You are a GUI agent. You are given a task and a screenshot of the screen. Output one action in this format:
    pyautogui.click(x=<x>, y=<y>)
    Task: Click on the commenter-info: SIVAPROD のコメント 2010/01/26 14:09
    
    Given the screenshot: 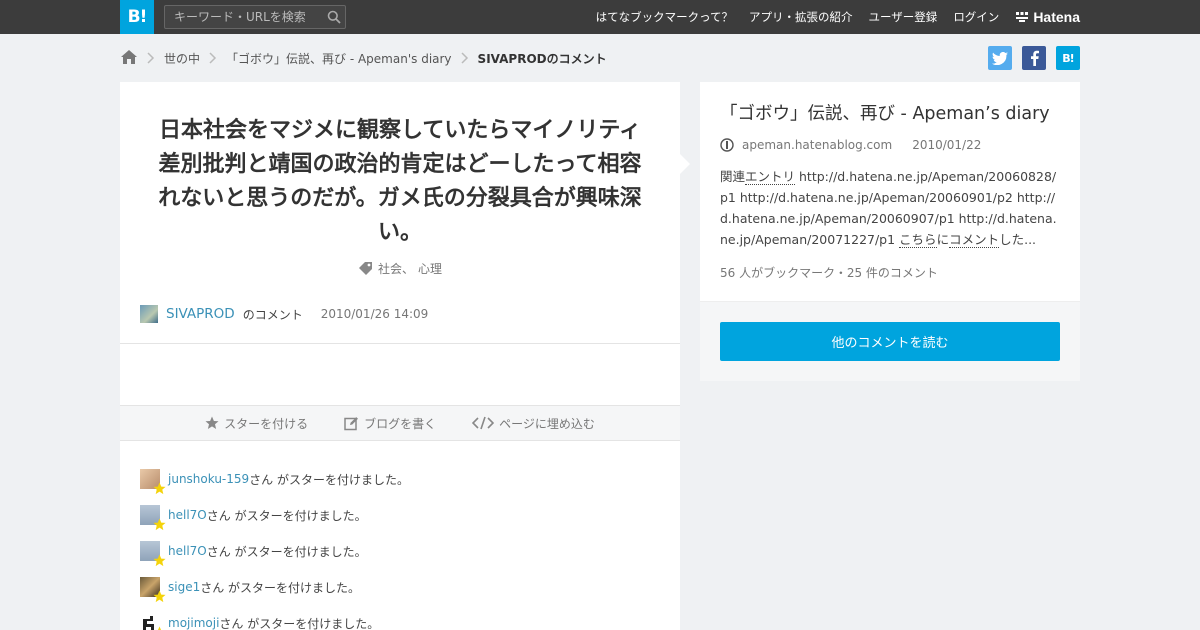 What is the action you would take?
    pyautogui.click(x=400, y=310)
    